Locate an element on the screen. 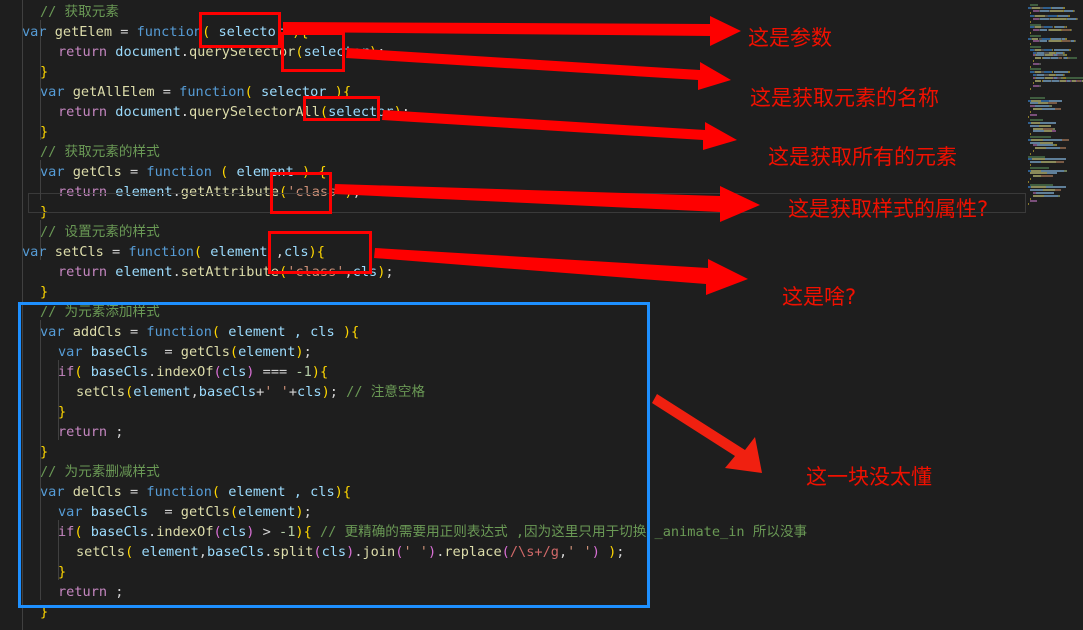 The width and height of the screenshot is (1083, 630). label-elem-name: 这是获取元素的名称 is located at coordinates (844, 98).